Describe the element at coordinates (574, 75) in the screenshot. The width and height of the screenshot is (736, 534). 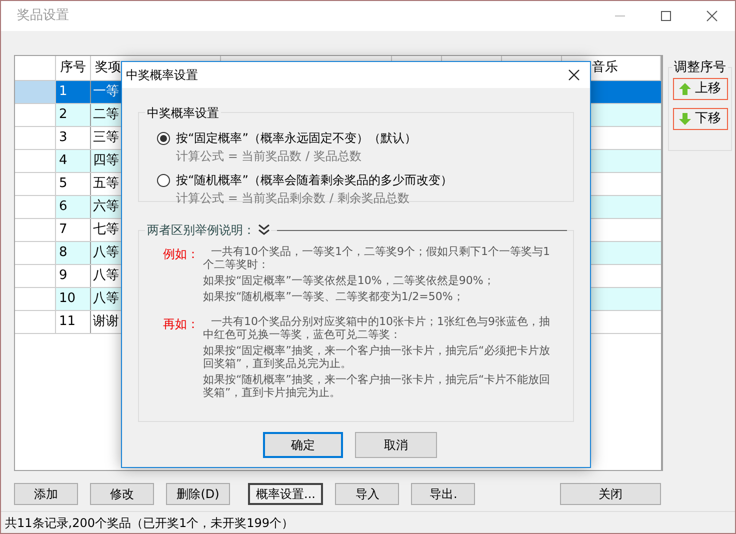
I see `close-icon` at that location.